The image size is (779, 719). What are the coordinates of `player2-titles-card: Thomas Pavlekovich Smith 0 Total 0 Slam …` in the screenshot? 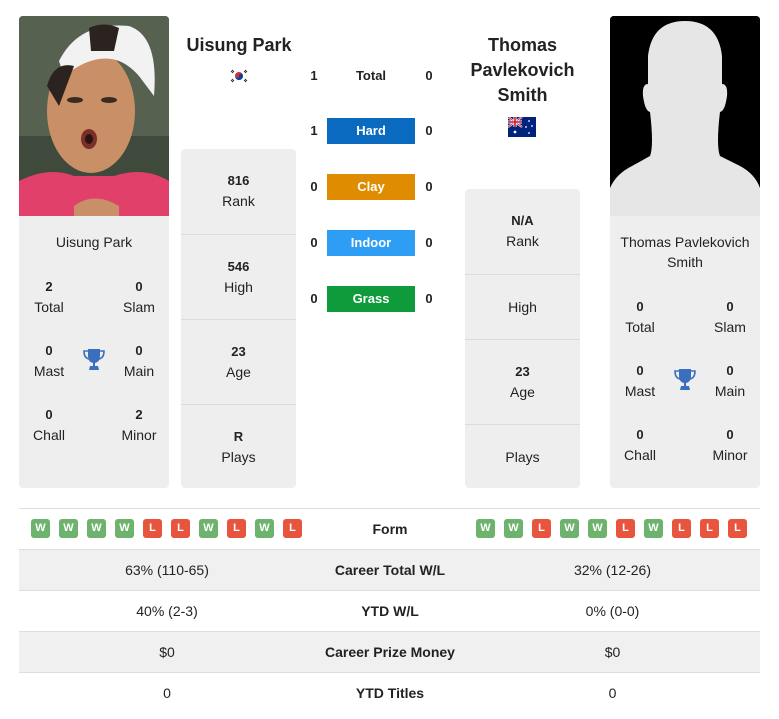 It's located at (685, 352).